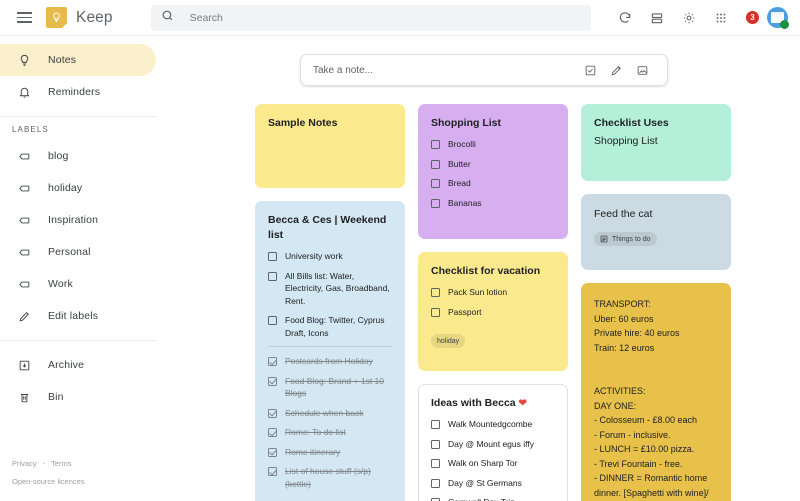 The image size is (800, 501). I want to click on note-feed-the-cat: Feed the cat Things to do, so click(656, 232).